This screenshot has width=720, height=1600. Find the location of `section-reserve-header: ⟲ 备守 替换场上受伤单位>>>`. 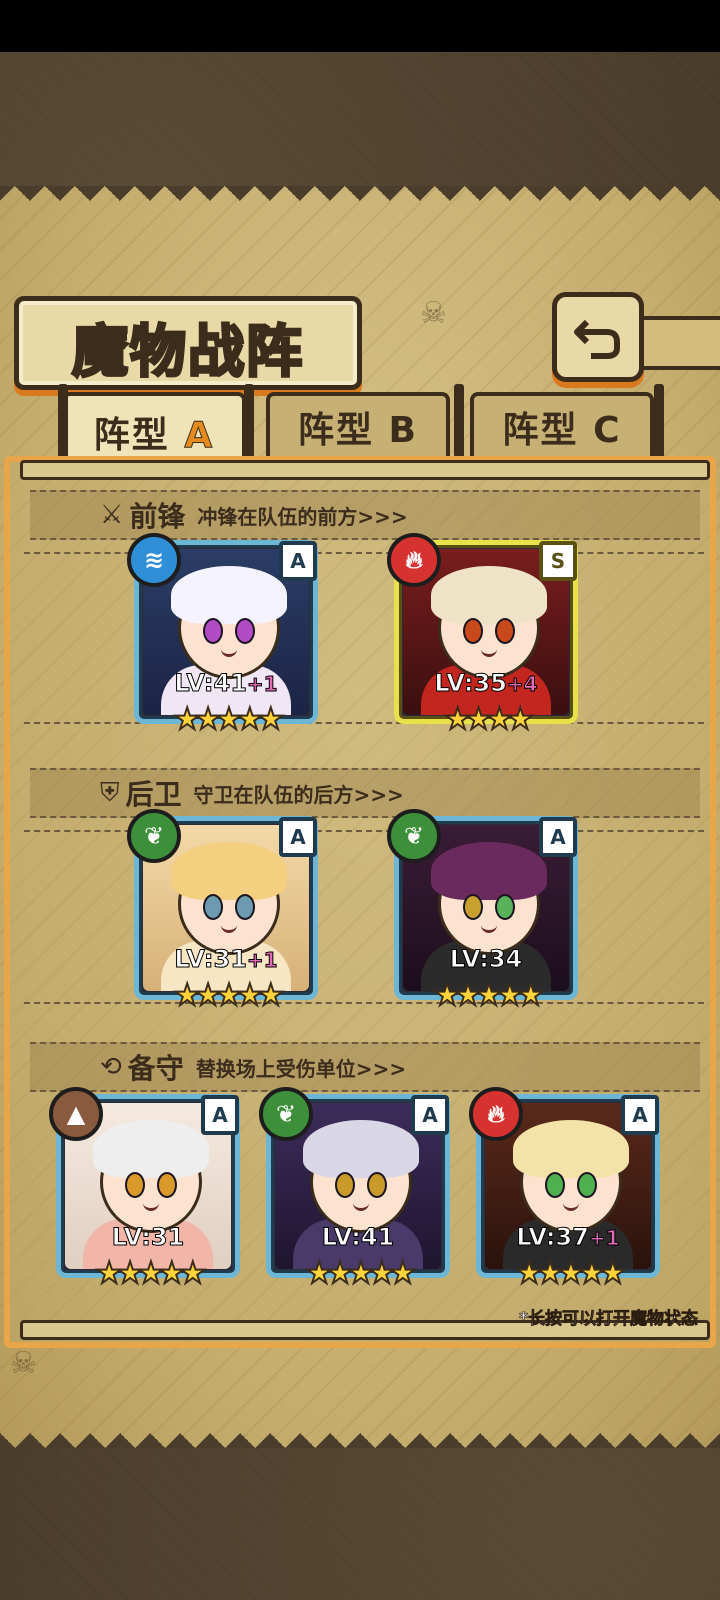

section-reserve-header: ⟲ 备守 替换场上受伤单位>>> is located at coordinates (365, 1067).